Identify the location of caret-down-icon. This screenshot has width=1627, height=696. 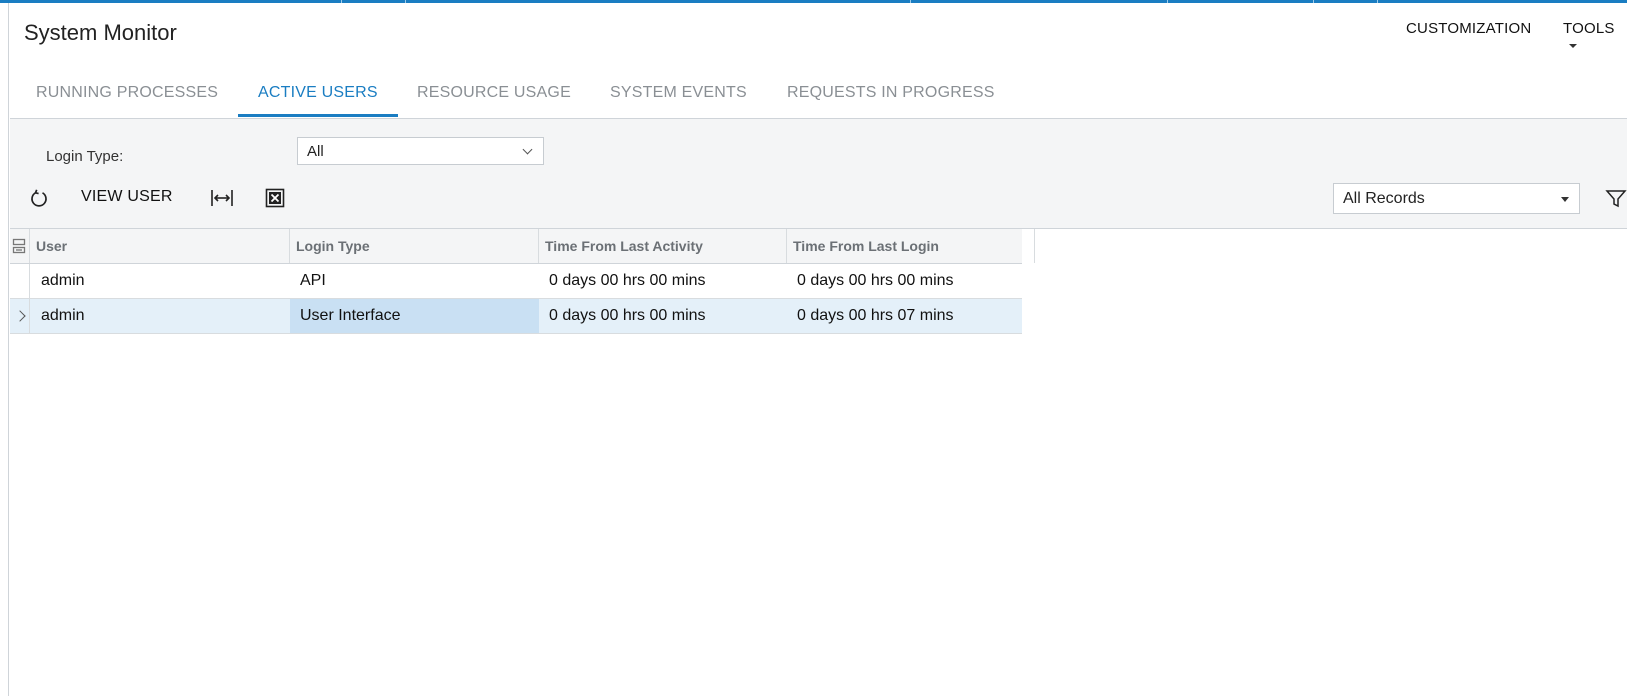
(1573, 46).